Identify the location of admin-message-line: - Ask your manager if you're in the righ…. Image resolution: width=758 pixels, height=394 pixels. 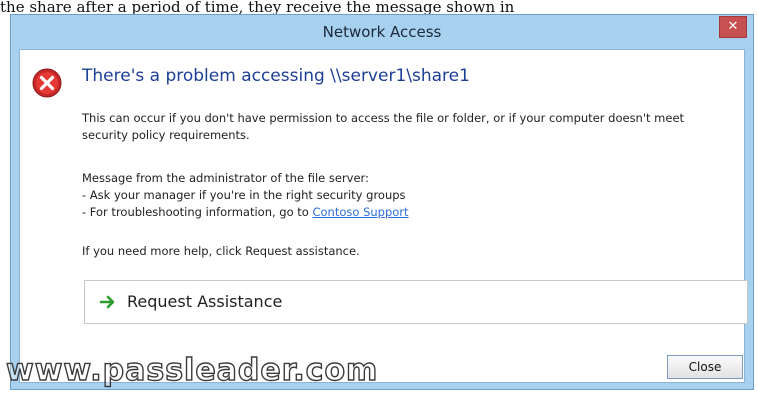
(244, 195).